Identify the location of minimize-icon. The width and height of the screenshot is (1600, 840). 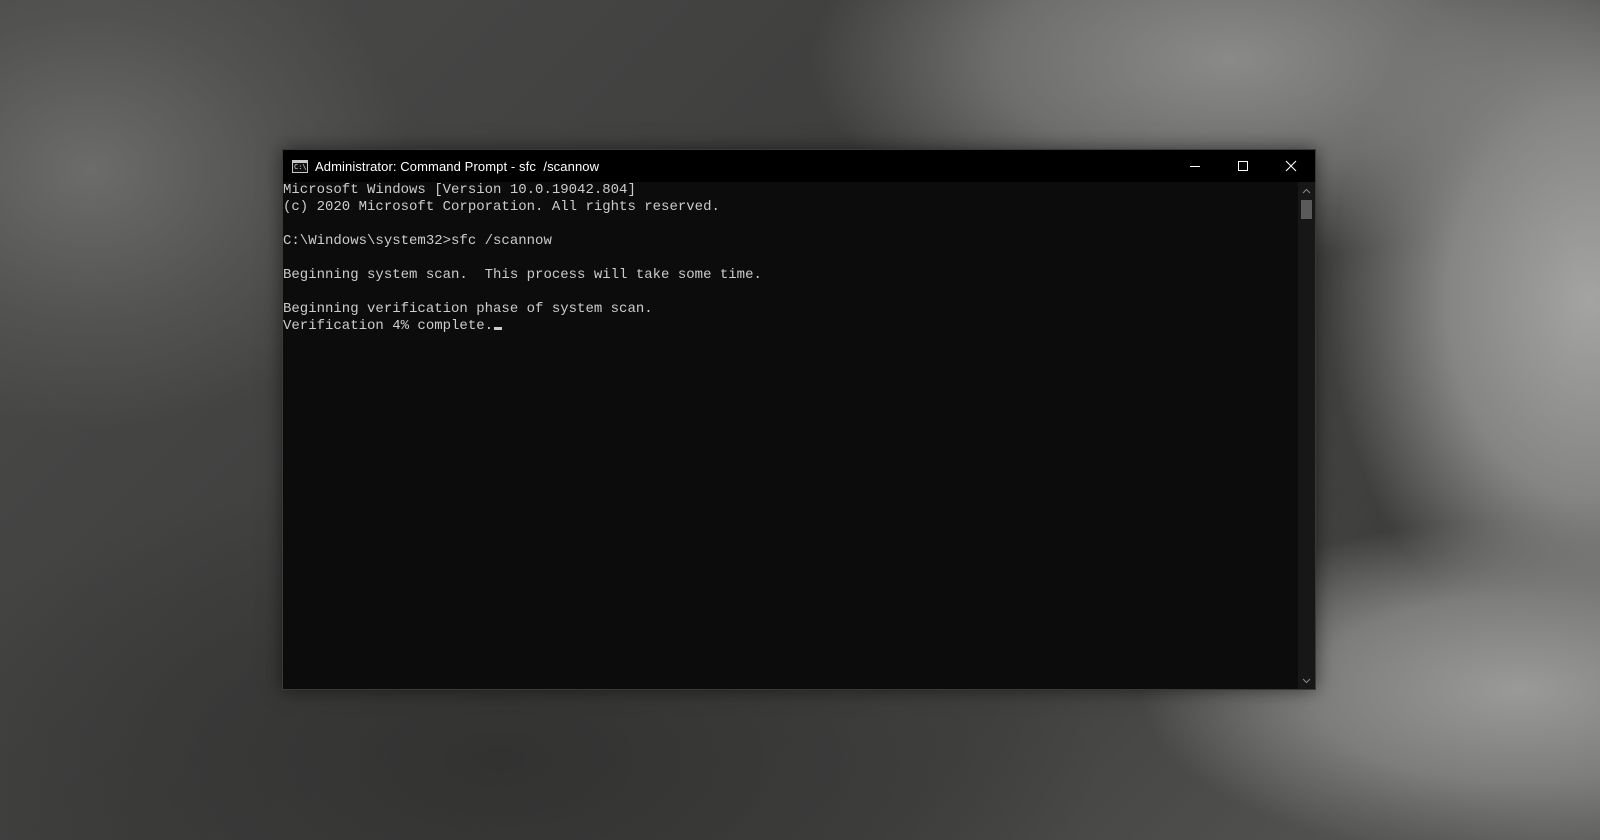
(1195, 166).